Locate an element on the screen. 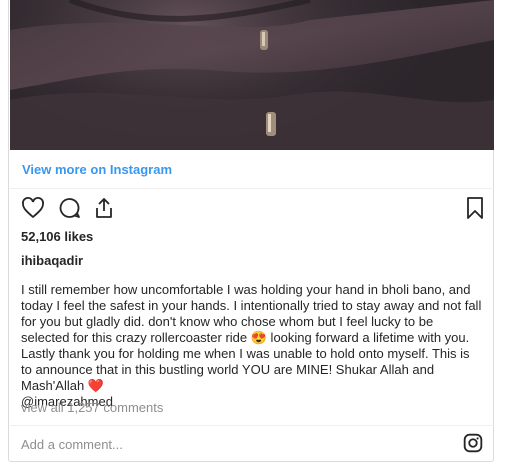  view-more-link: View more on Instagram is located at coordinates (97, 169).